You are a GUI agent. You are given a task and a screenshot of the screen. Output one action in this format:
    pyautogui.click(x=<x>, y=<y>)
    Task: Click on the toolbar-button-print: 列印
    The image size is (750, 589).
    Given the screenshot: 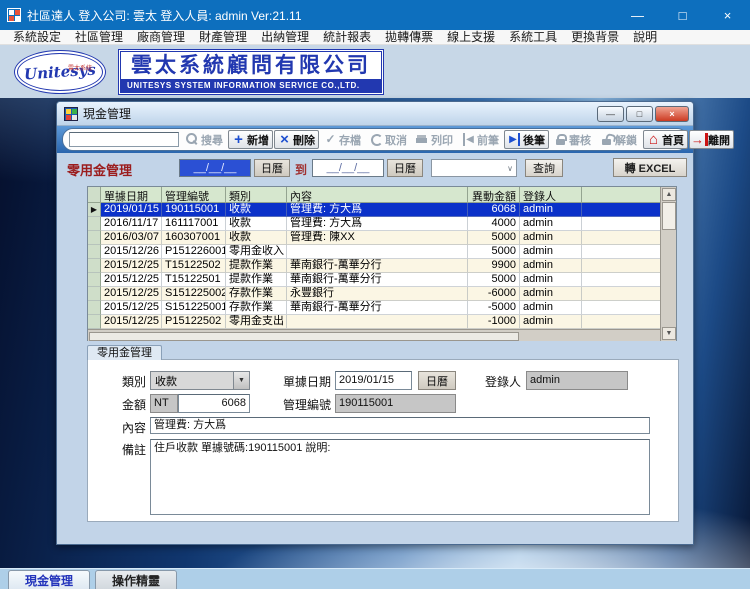 What is the action you would take?
    pyautogui.click(x=434, y=139)
    